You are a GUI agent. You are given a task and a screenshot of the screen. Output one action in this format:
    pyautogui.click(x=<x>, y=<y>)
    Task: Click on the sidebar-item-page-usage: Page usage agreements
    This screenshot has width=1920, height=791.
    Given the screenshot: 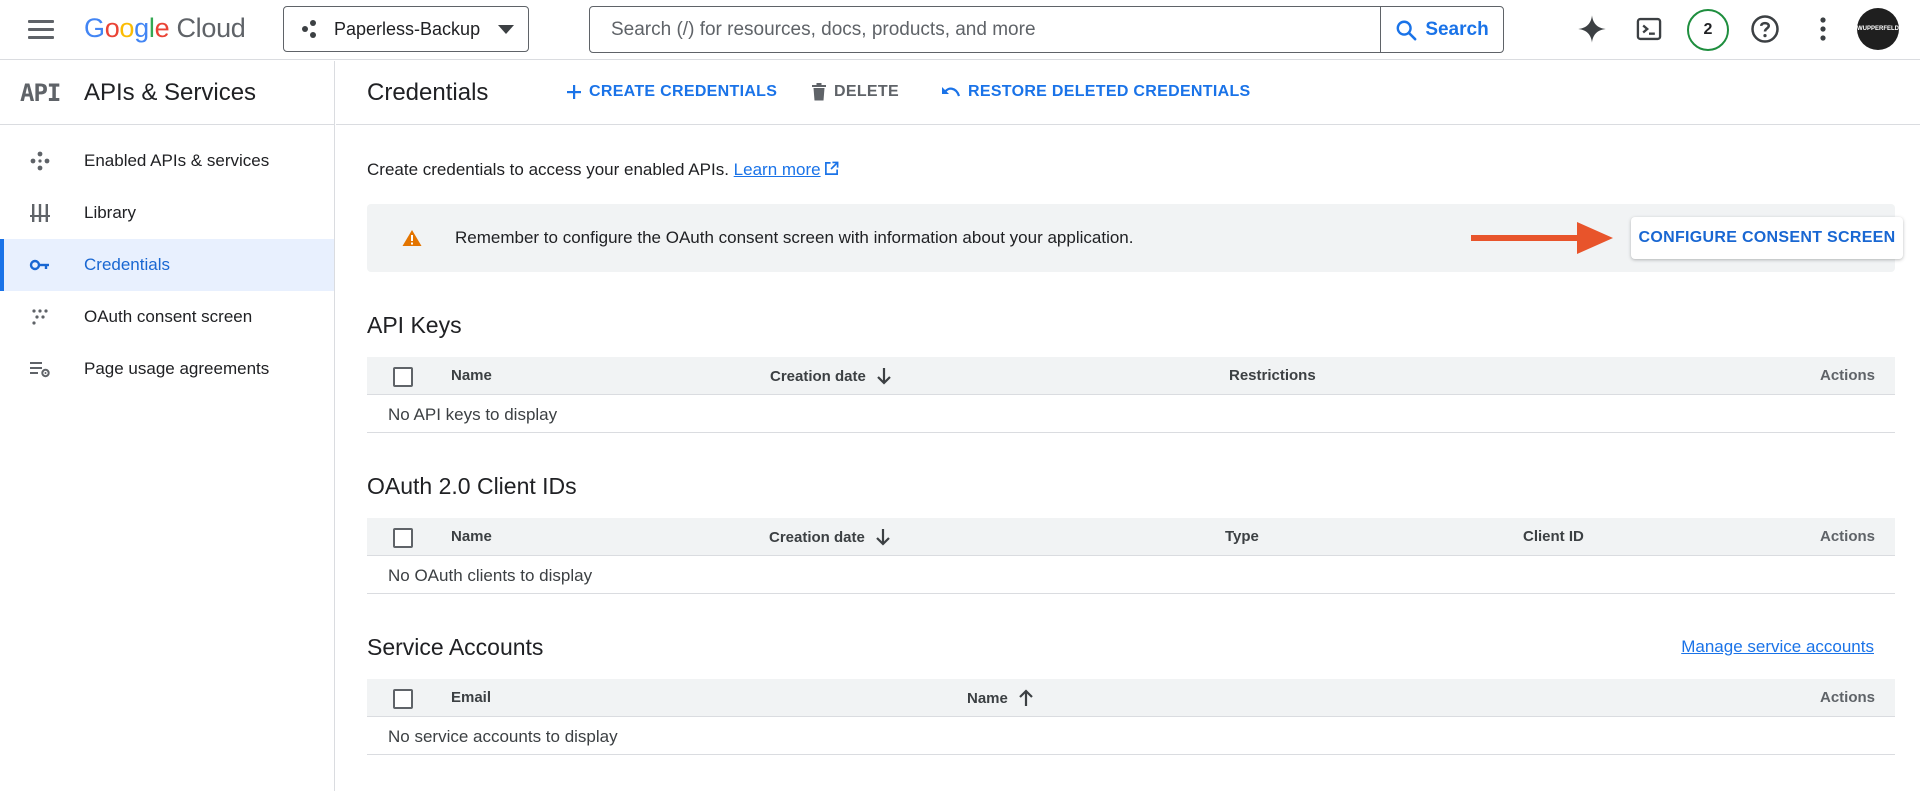 What is the action you would take?
    pyautogui.click(x=167, y=369)
    